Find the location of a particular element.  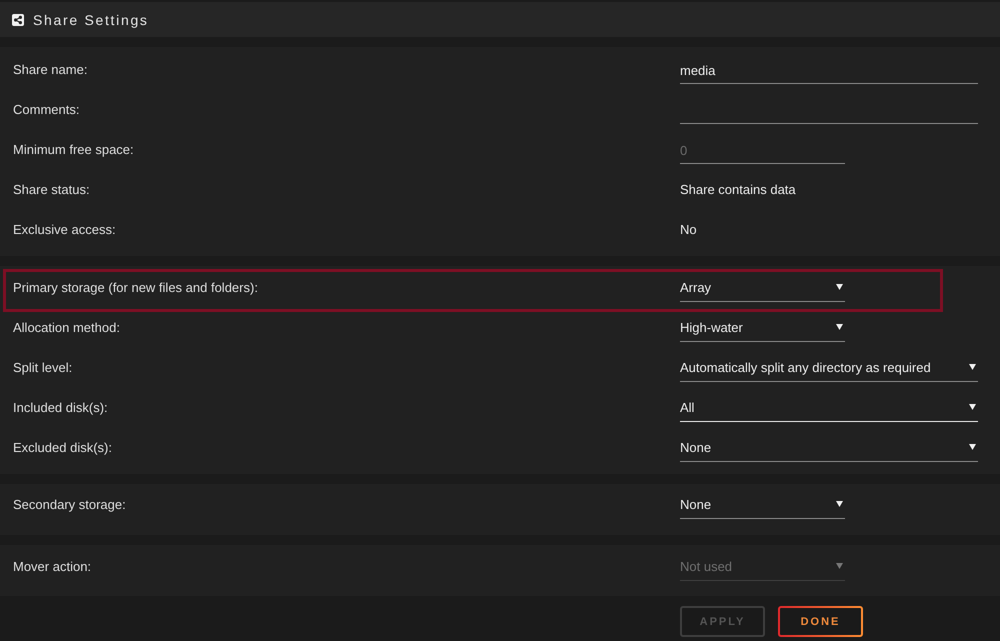

dropdown: Automatically split any directory as required is located at coordinates (829, 370).